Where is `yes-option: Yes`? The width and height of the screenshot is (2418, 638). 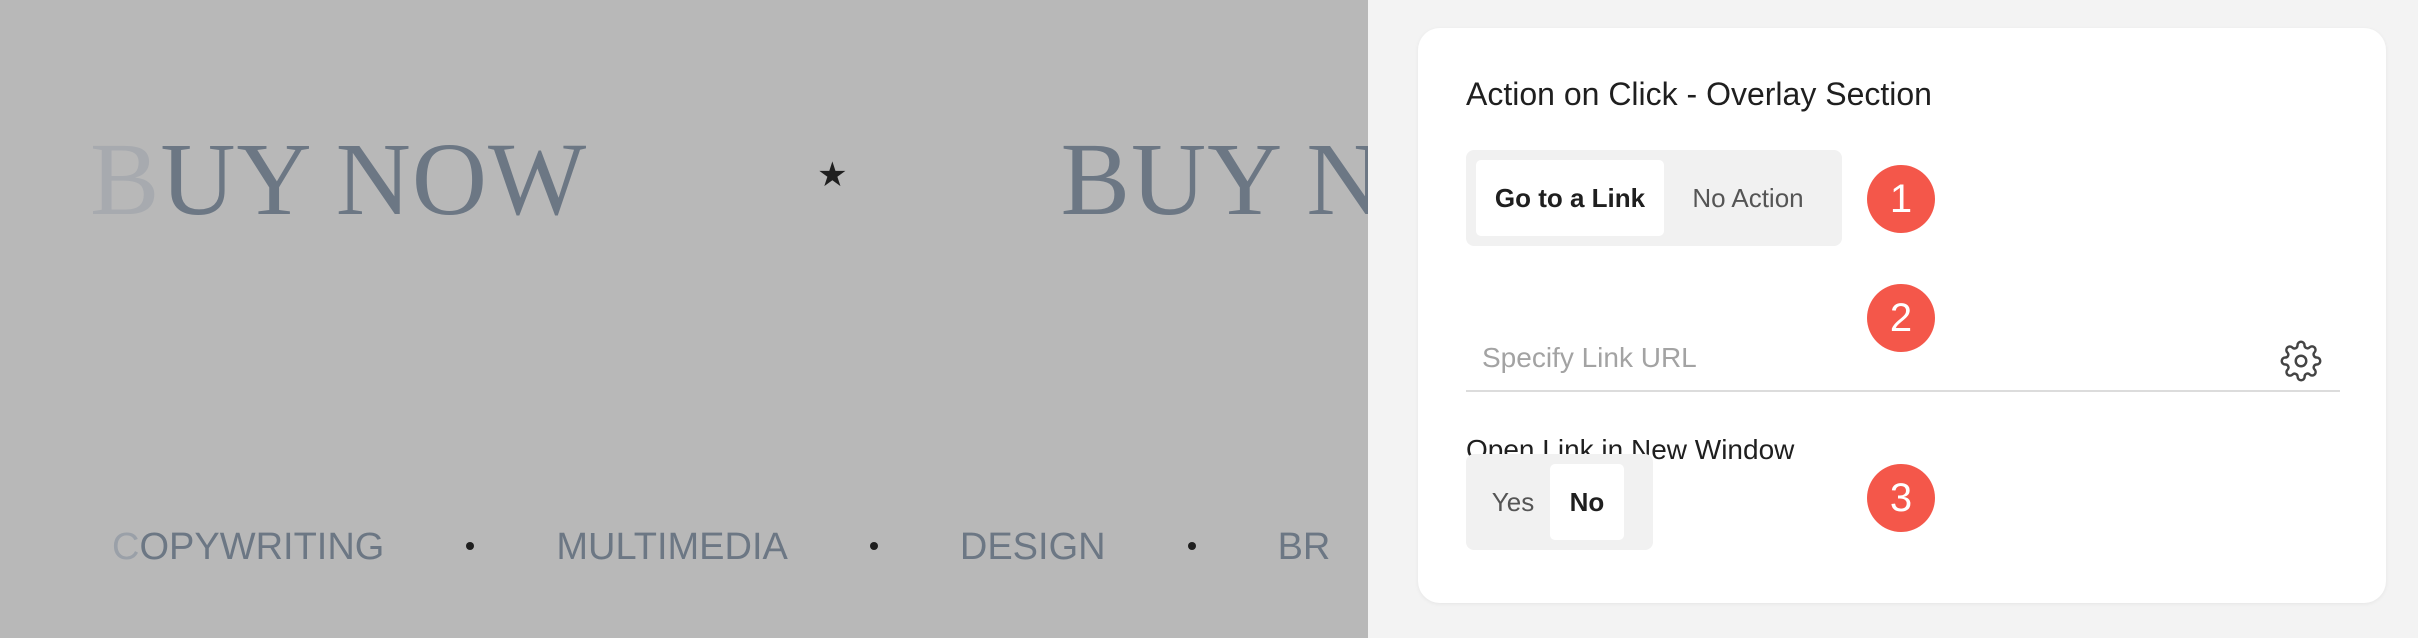 yes-option: Yes is located at coordinates (1513, 502).